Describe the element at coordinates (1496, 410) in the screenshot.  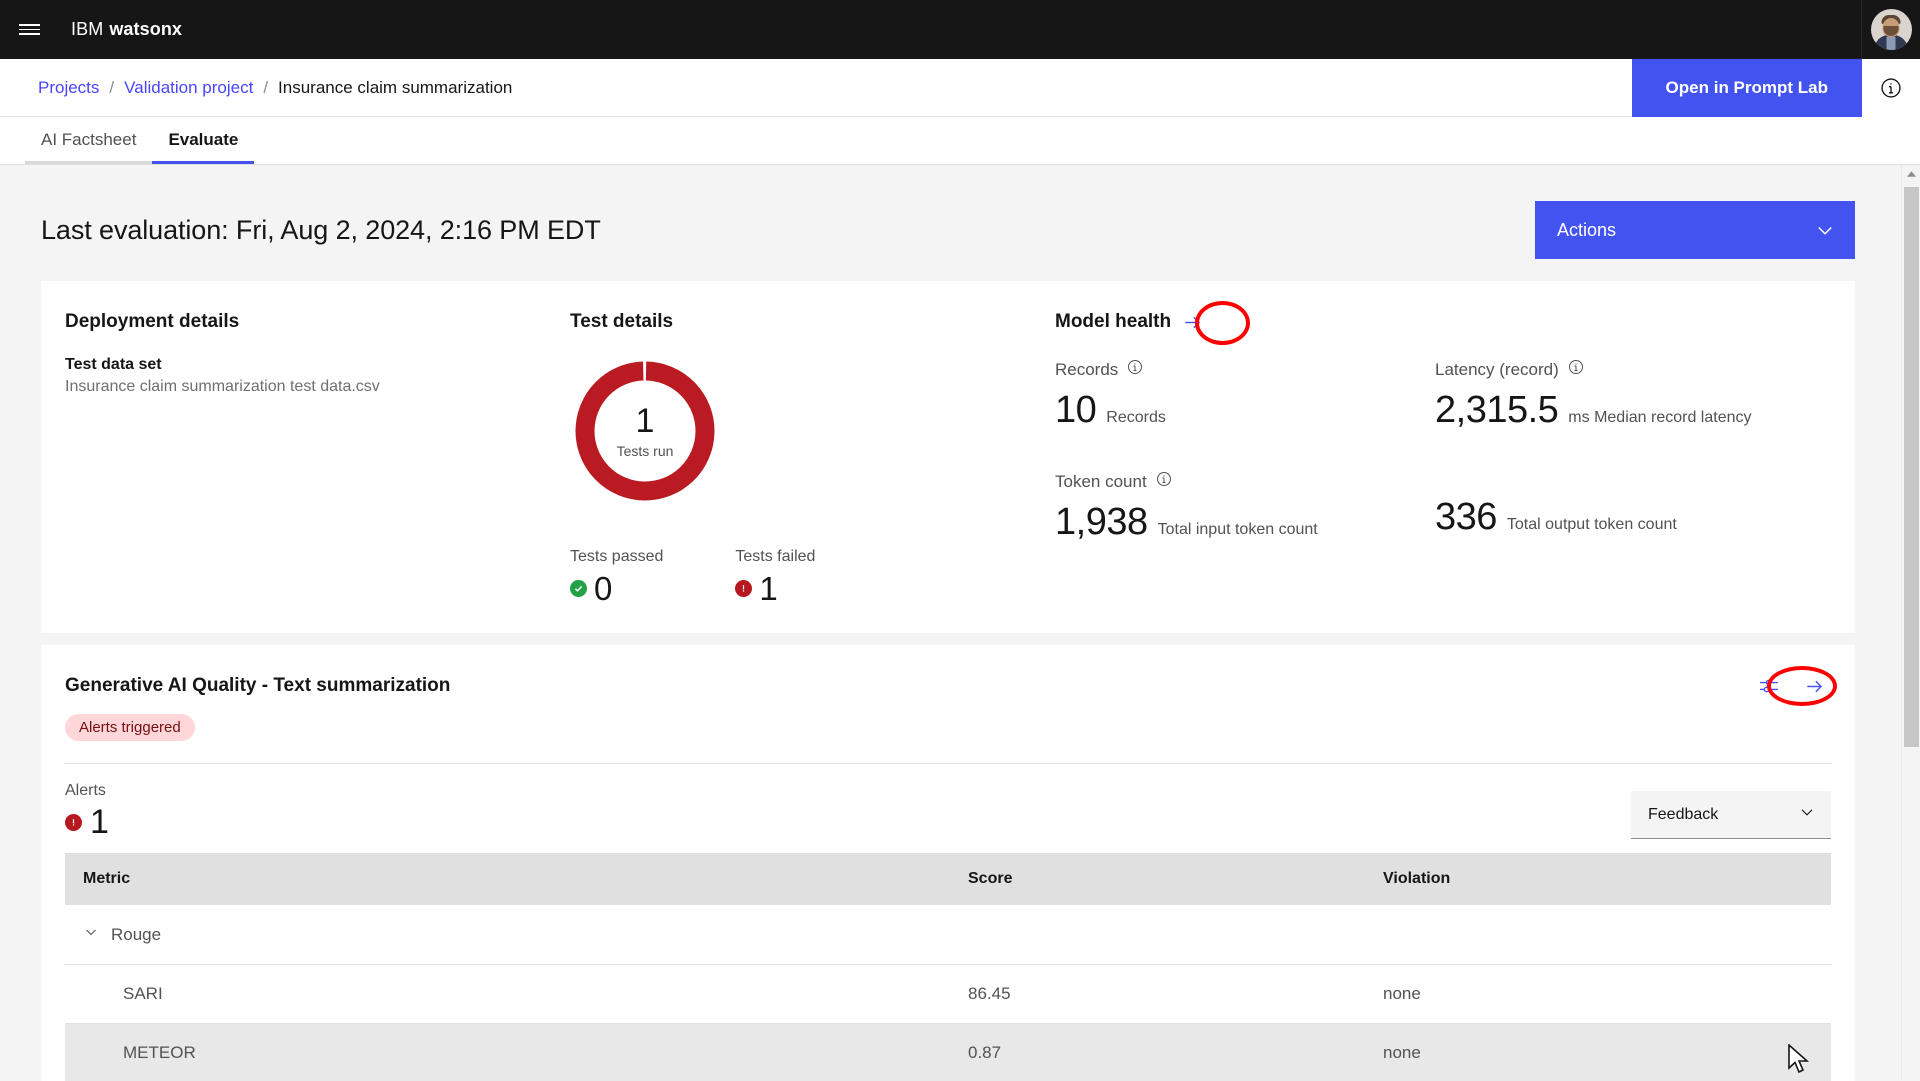
I see `metric-latency-value: 2,315.5` at that location.